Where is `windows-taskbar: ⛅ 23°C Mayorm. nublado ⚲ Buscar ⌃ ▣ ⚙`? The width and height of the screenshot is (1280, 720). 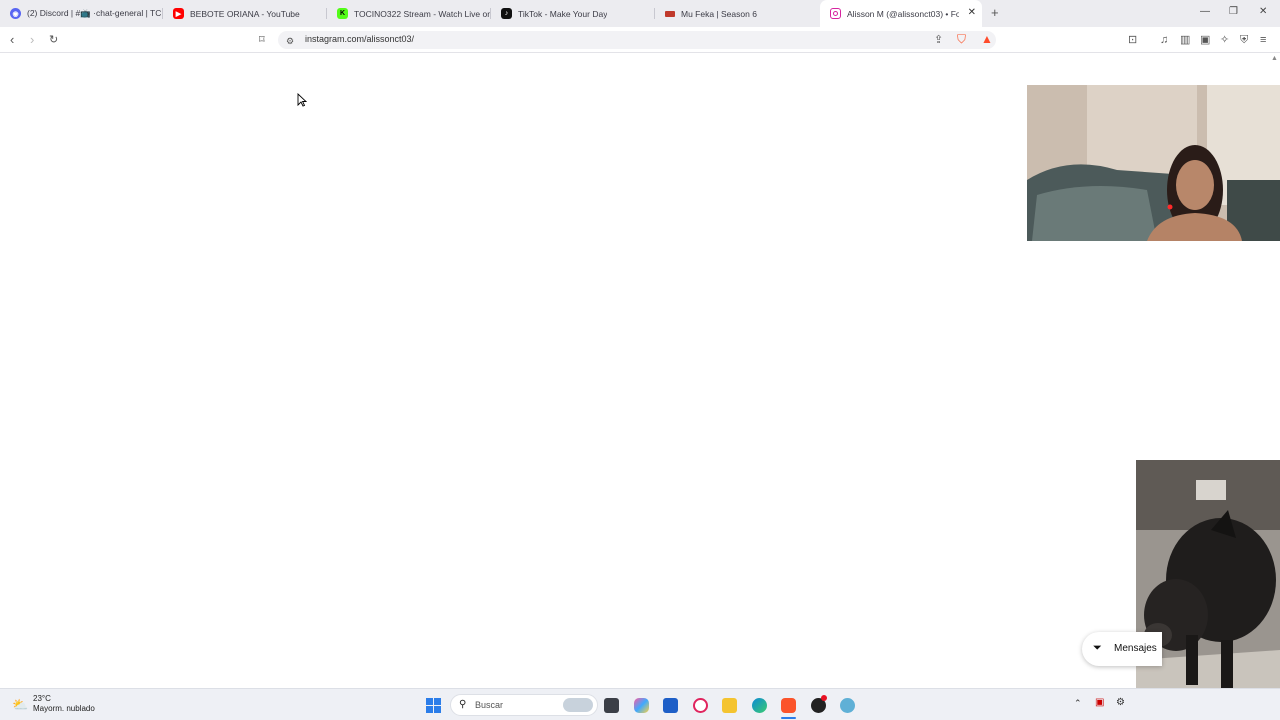
windows-taskbar: ⛅ 23°C Mayorm. nublado ⚲ Buscar ⌃ ▣ ⚙ is located at coordinates (640, 704).